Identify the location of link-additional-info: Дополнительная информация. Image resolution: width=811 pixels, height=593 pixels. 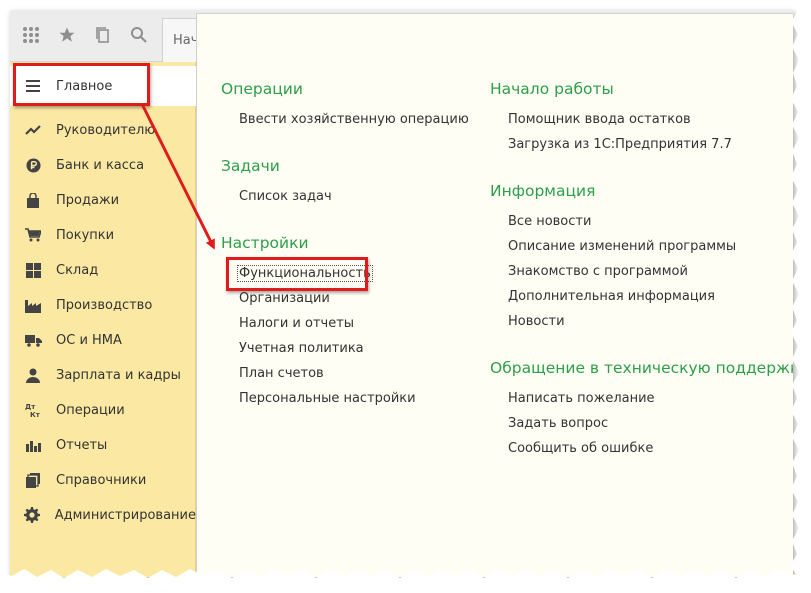
(611, 296).